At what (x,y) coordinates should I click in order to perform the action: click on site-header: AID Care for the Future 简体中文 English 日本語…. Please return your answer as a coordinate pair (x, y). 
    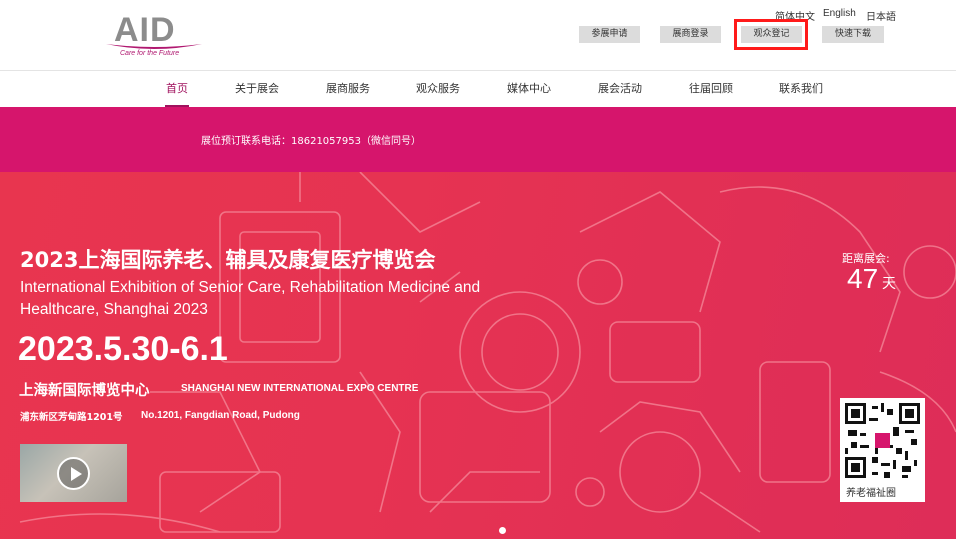
    Looking at the image, I should click on (478, 35).